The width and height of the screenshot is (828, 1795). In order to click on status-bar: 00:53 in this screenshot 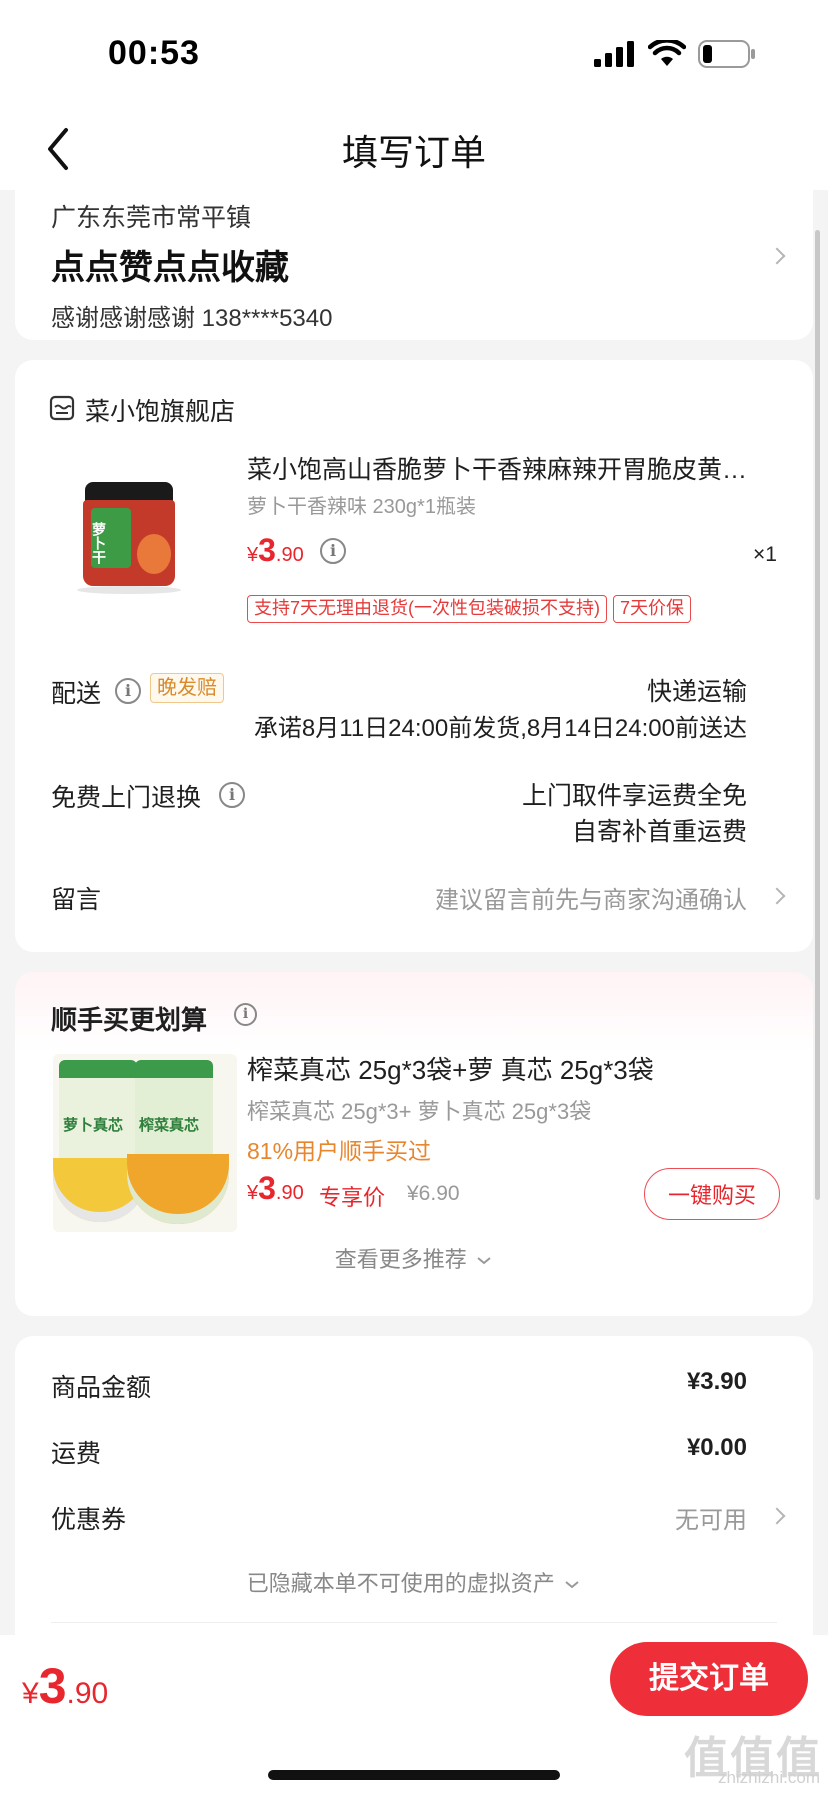, I will do `click(414, 55)`.